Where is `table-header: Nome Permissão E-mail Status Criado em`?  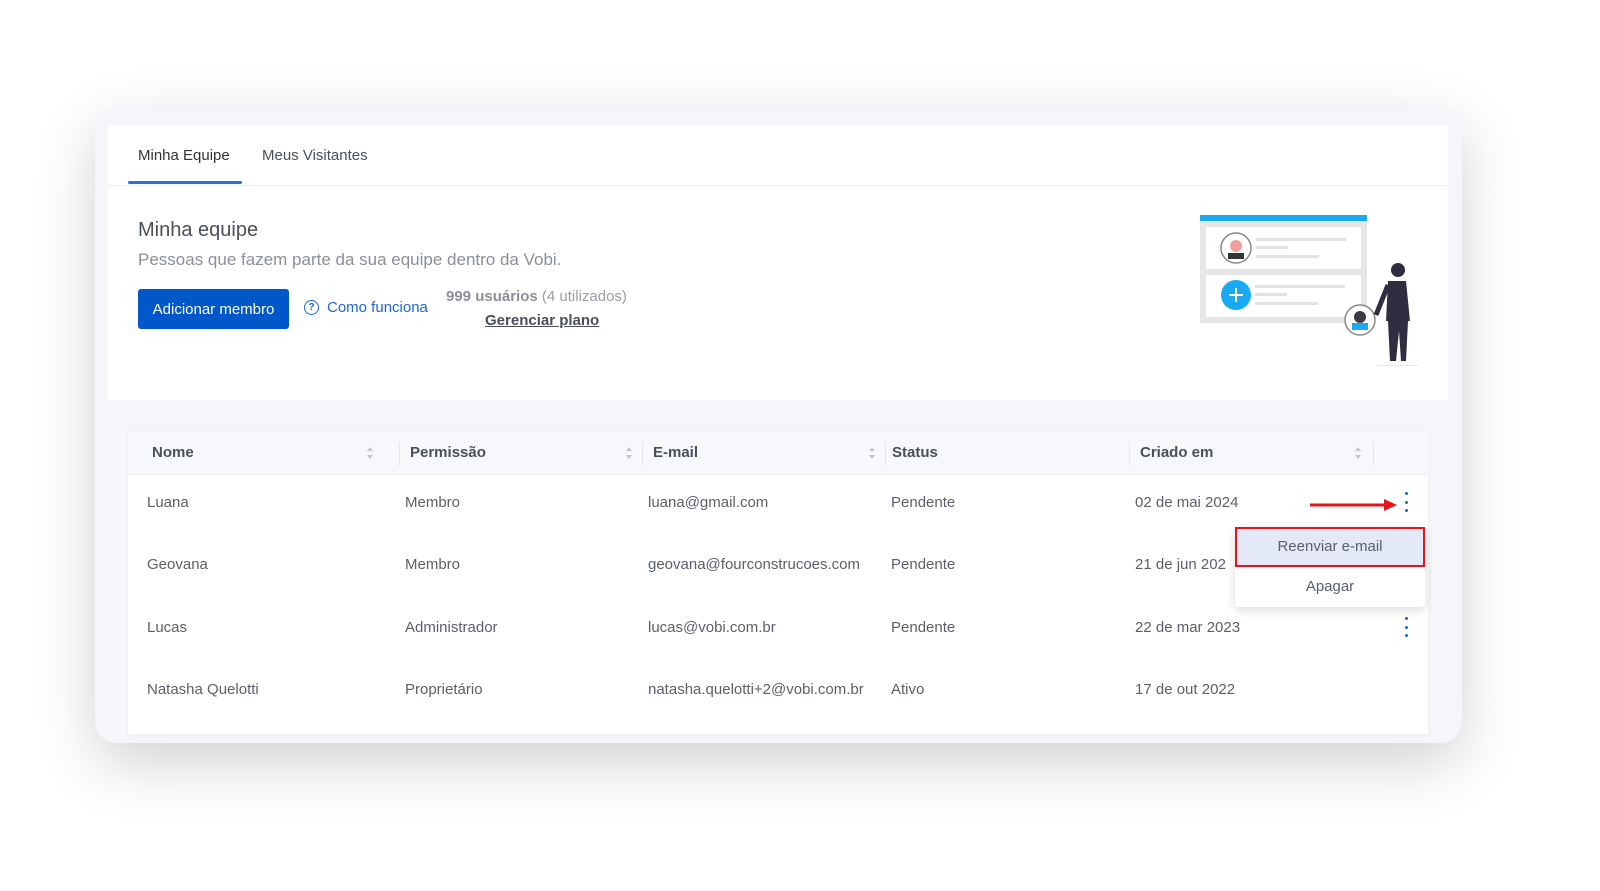 table-header: Nome Permissão E-mail Status Criado em is located at coordinates (778, 453).